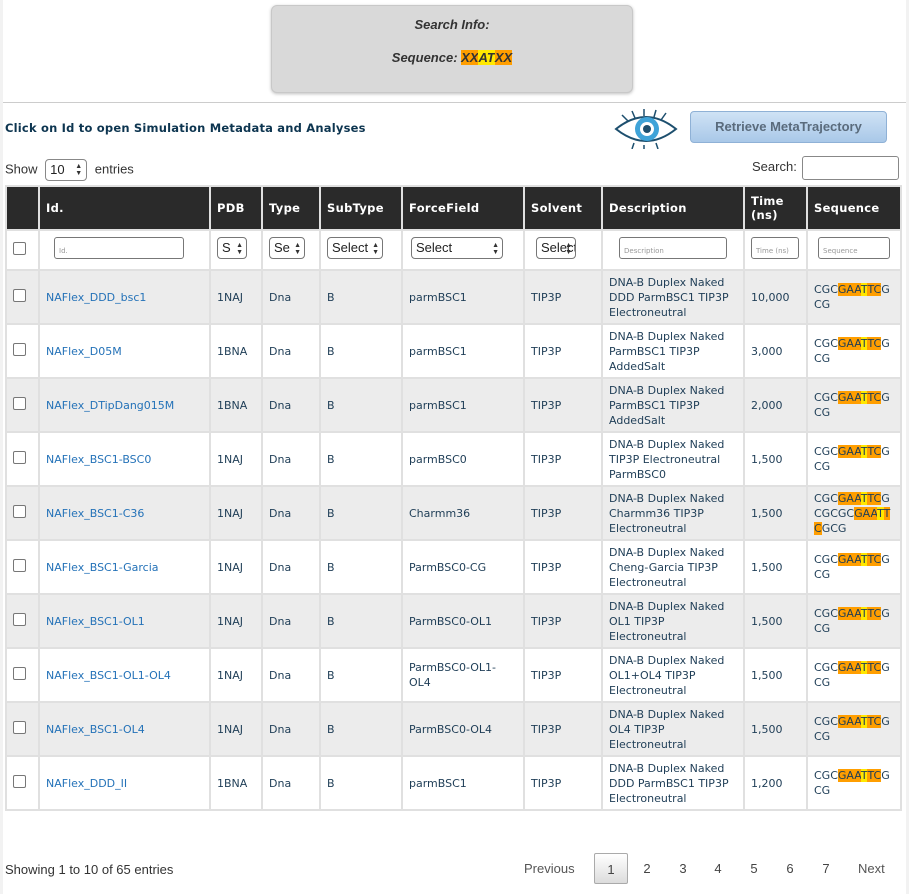 The image size is (909, 894). I want to click on simulation-id-link: NAFlex_BSC1-Garcia, so click(102, 567).